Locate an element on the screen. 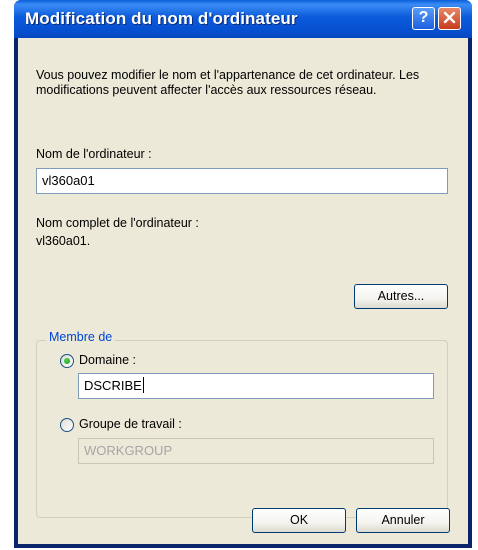 The width and height of the screenshot is (478, 550). window-title: Modification du nom d'ordinateur is located at coordinates (161, 18).